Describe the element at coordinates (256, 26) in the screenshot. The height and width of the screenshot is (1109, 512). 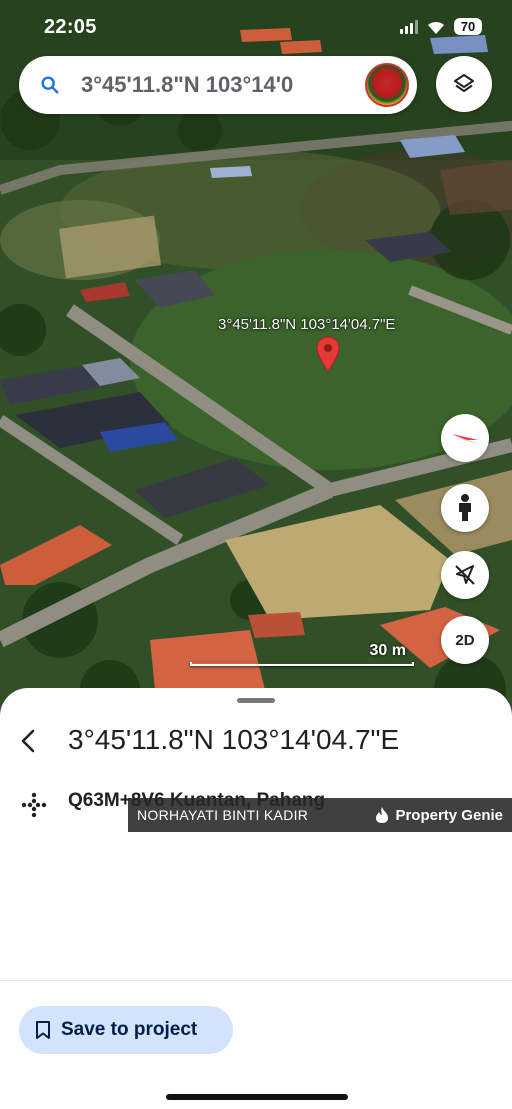
I see `status-bar: 22:05 70` at that location.